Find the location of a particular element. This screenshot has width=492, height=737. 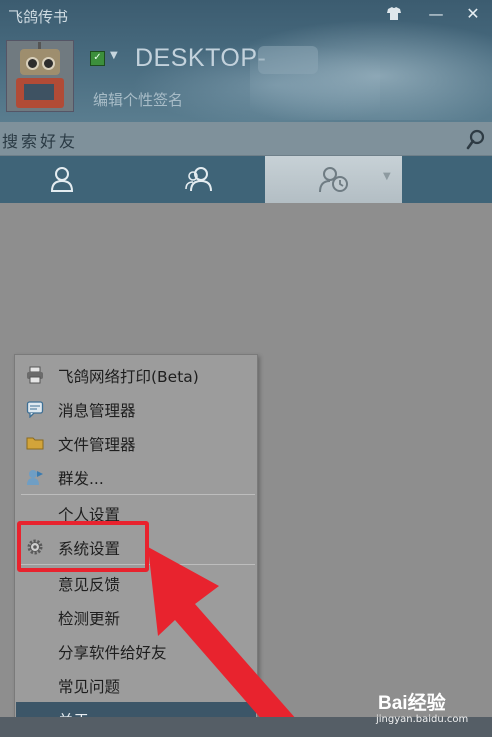

skin-button is located at coordinates (394, 14).